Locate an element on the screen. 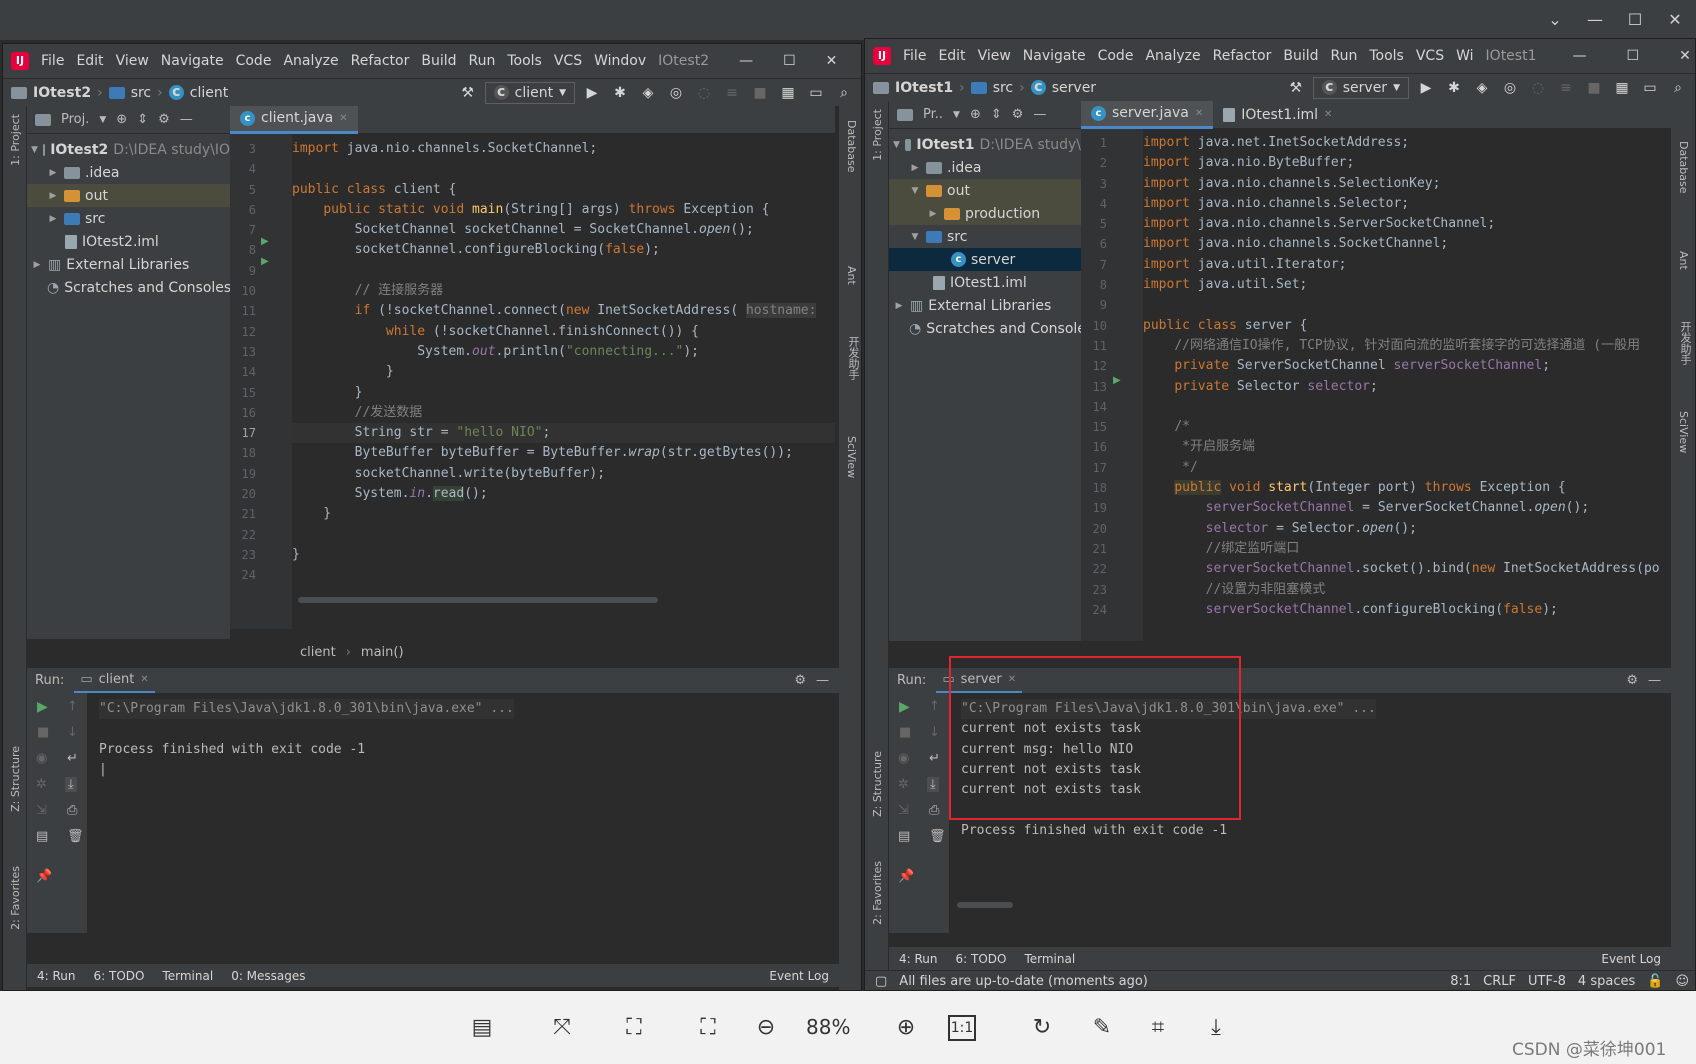 This screenshot has width=1696, height=1064. down-icon: ↓ is located at coordinates (934, 732).